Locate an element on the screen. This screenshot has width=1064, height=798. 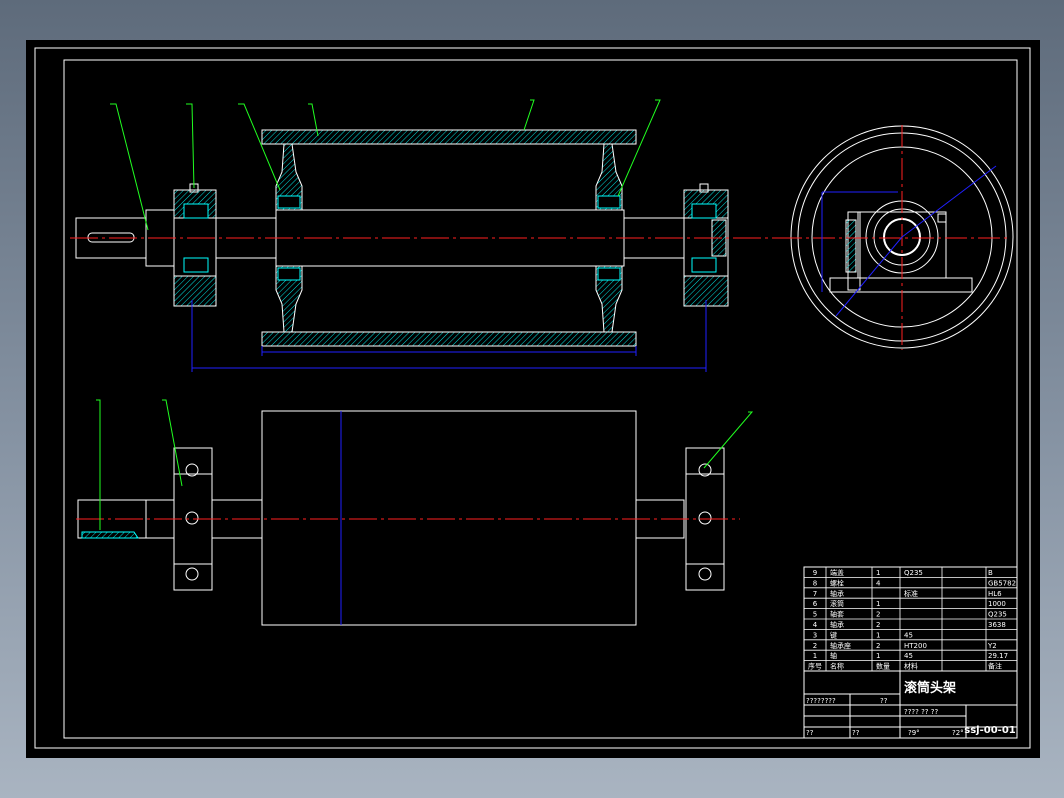
bom-cell-no: 5 is located at coordinates (815, 615).